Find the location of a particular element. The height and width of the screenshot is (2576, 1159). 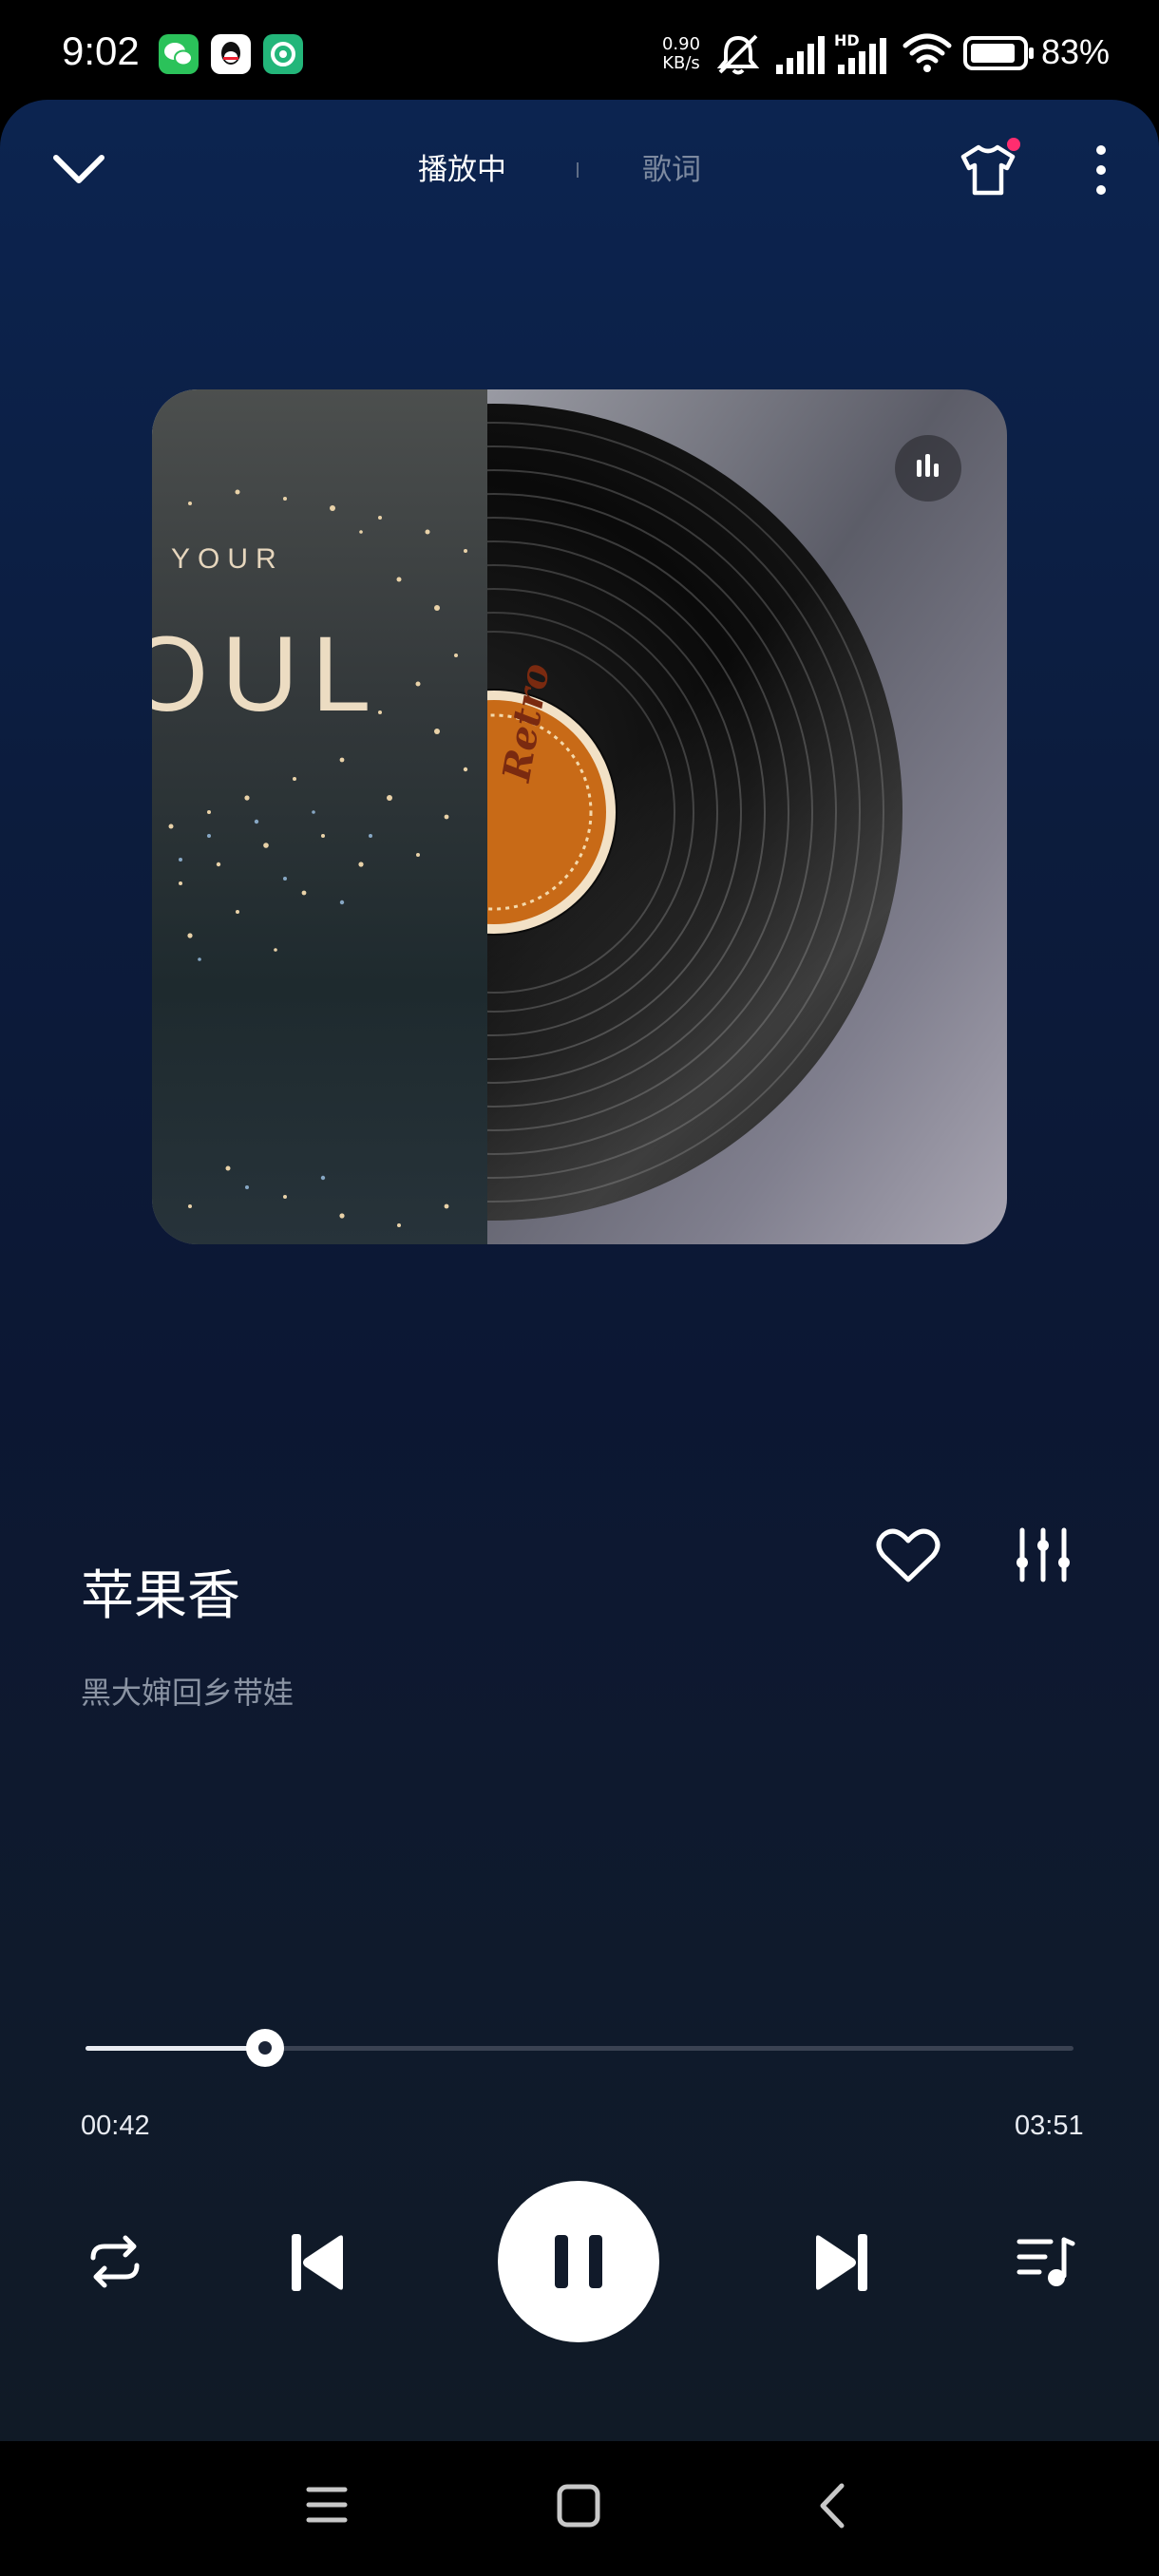

status-time: 9:02 is located at coordinates (101, 50).